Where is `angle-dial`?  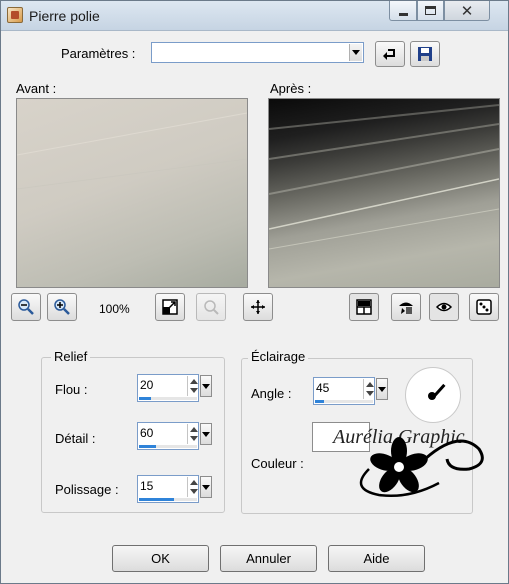 angle-dial is located at coordinates (433, 395).